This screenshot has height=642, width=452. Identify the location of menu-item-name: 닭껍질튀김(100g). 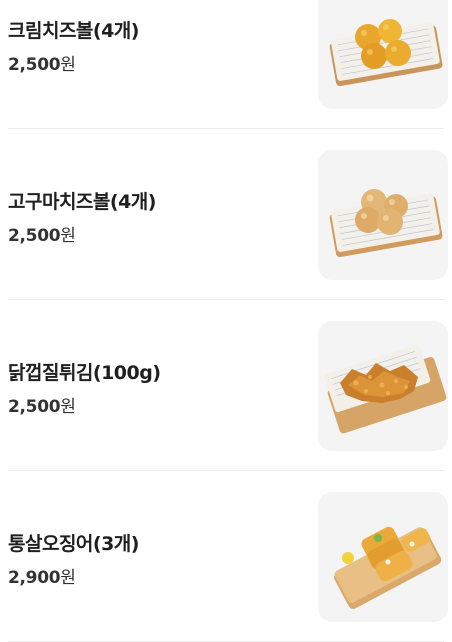
(84, 373).